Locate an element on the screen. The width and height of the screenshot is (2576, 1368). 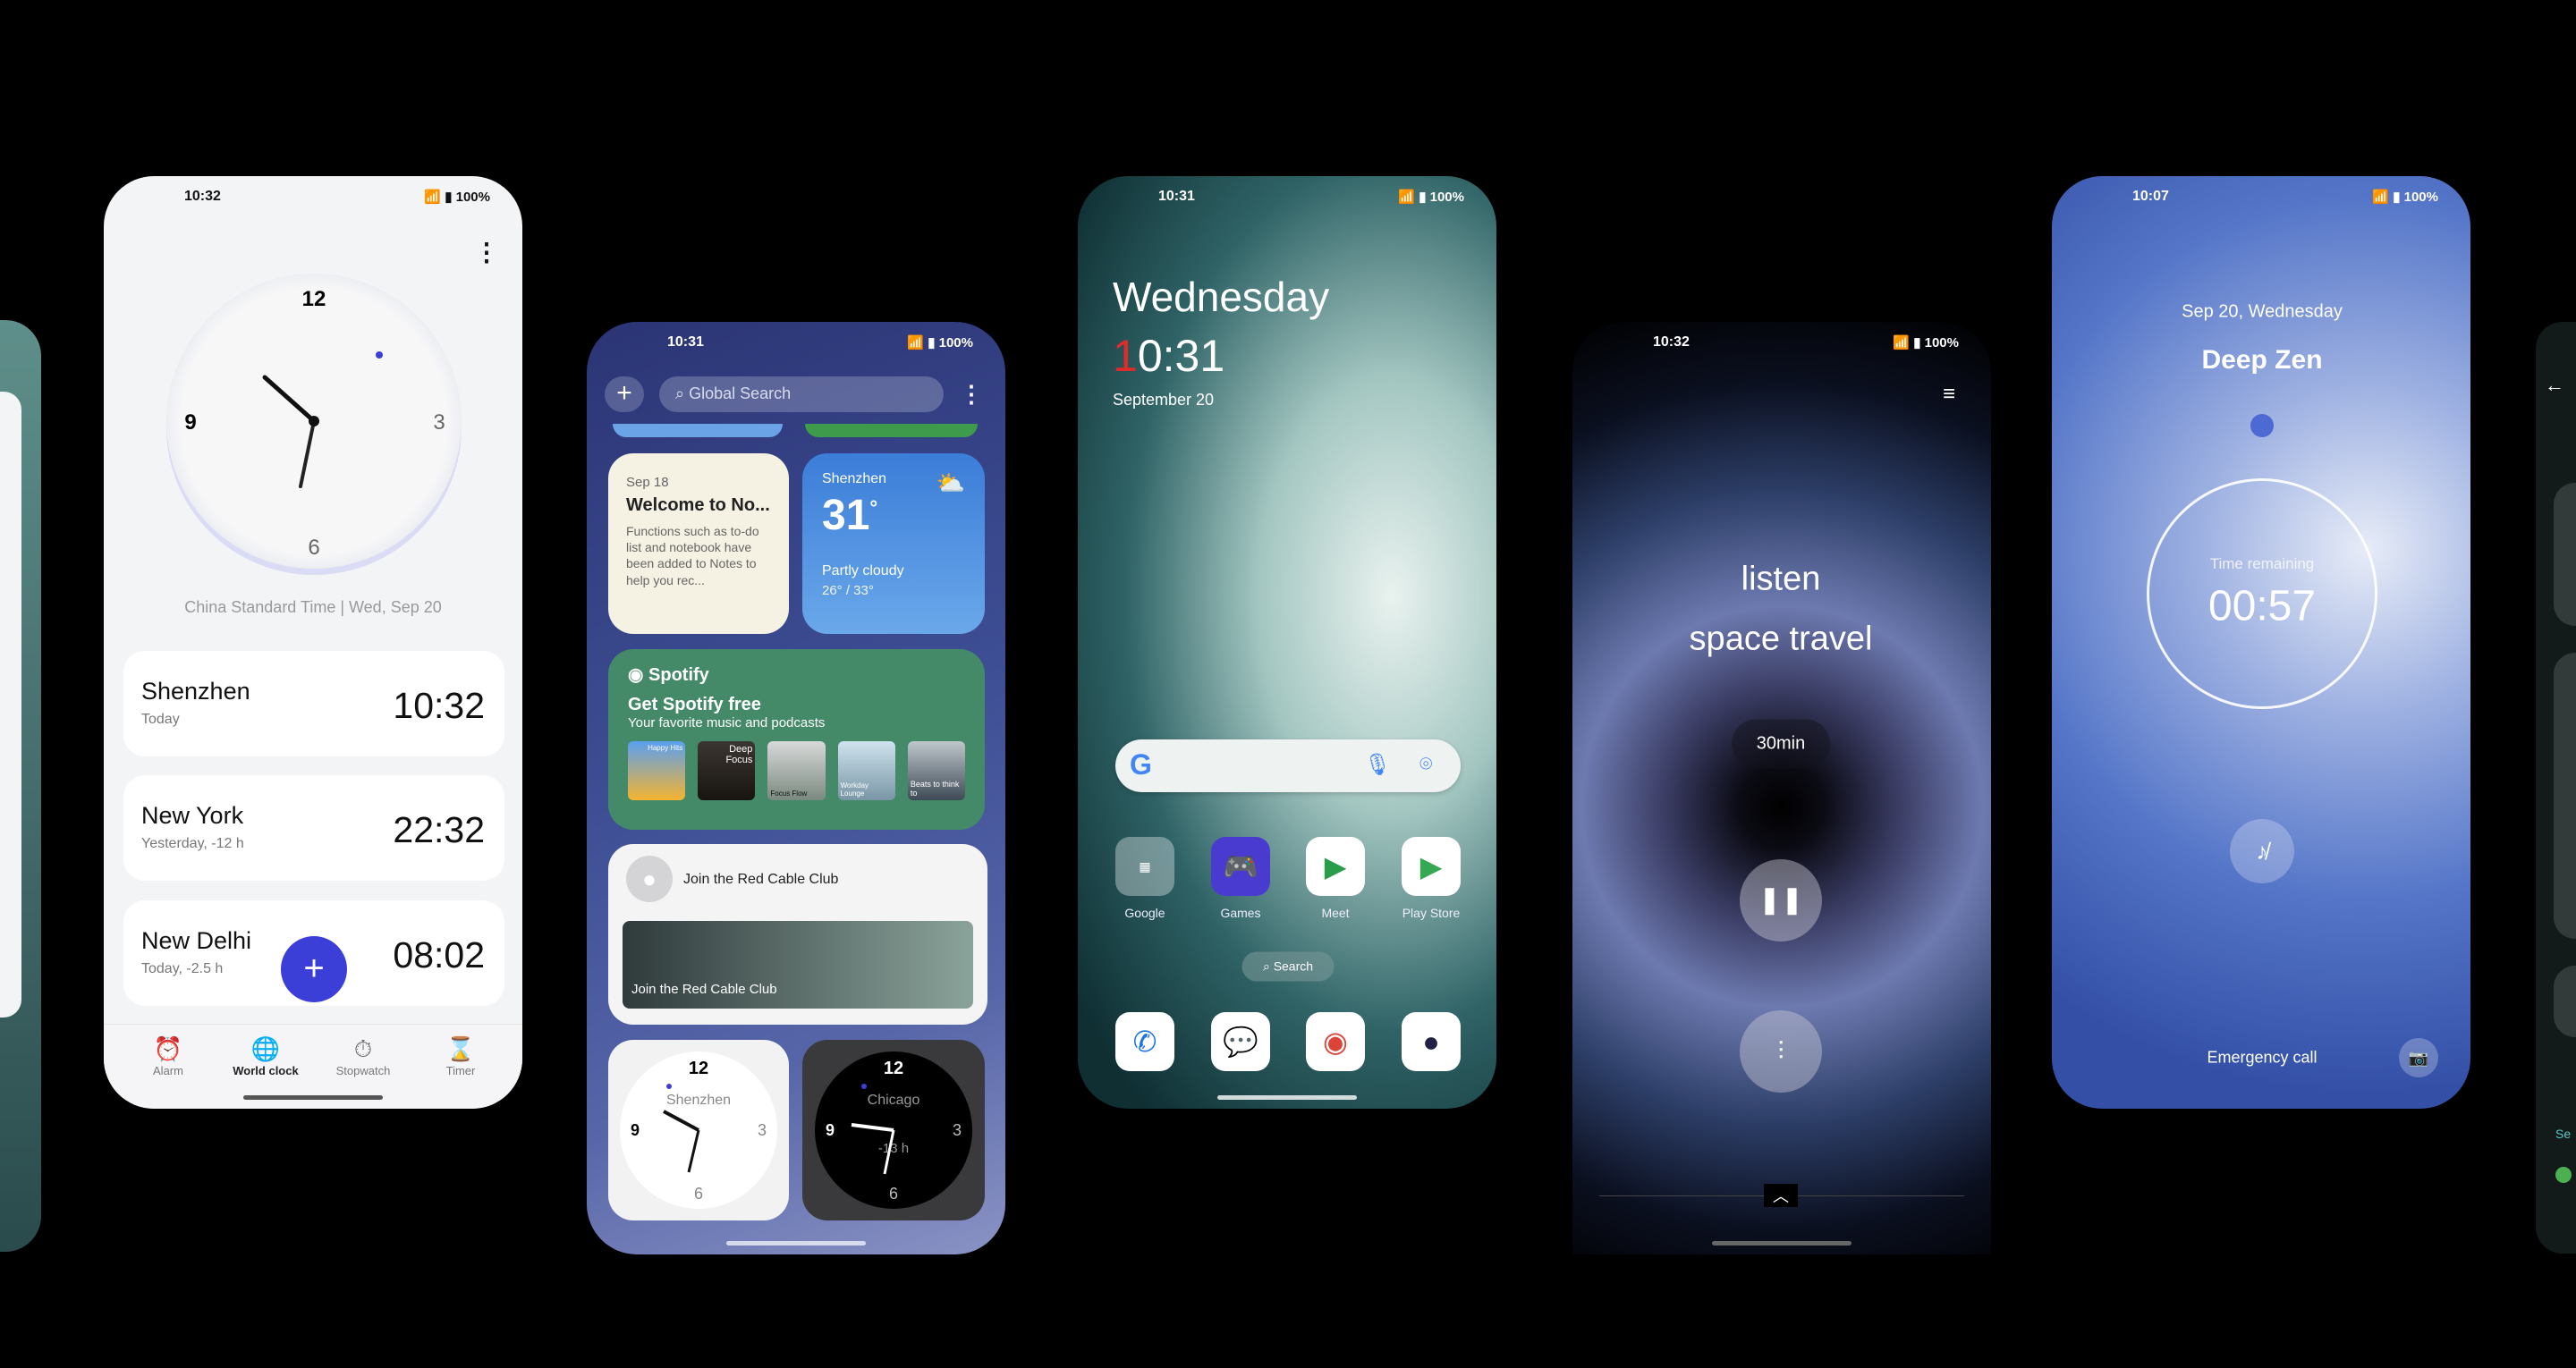
chrome-icon: ◉ is located at coordinates (1335, 1042).